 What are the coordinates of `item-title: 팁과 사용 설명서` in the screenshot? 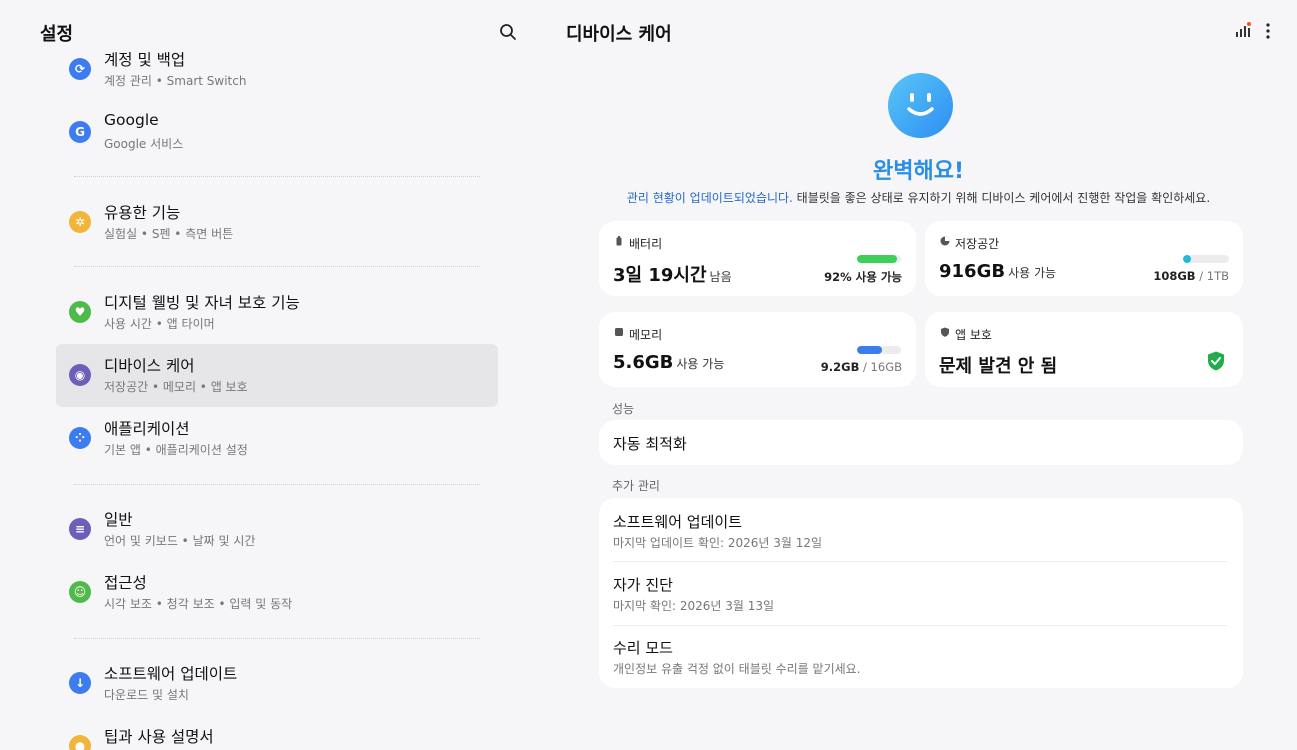 It's located at (159, 737).